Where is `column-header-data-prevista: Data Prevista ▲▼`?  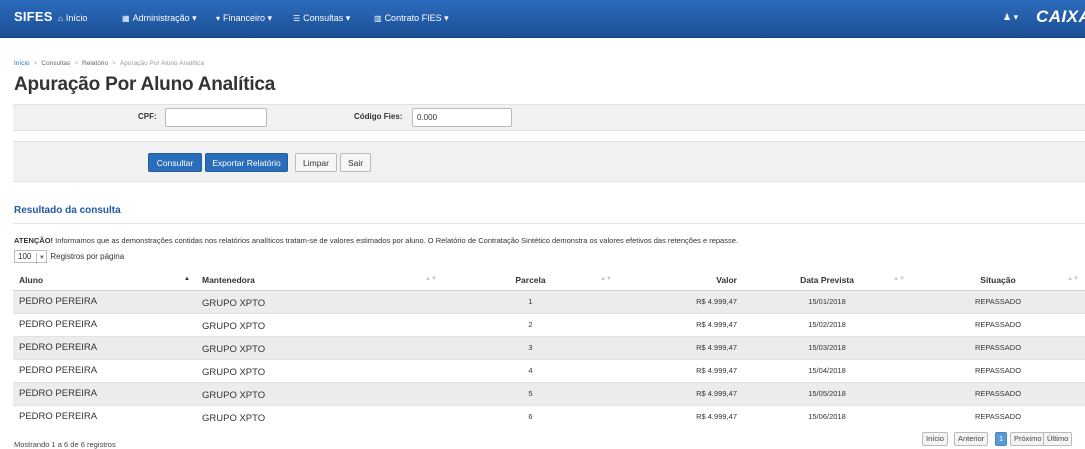
column-header-data-prevista: Data Prevista ▲▼ is located at coordinates (827, 280).